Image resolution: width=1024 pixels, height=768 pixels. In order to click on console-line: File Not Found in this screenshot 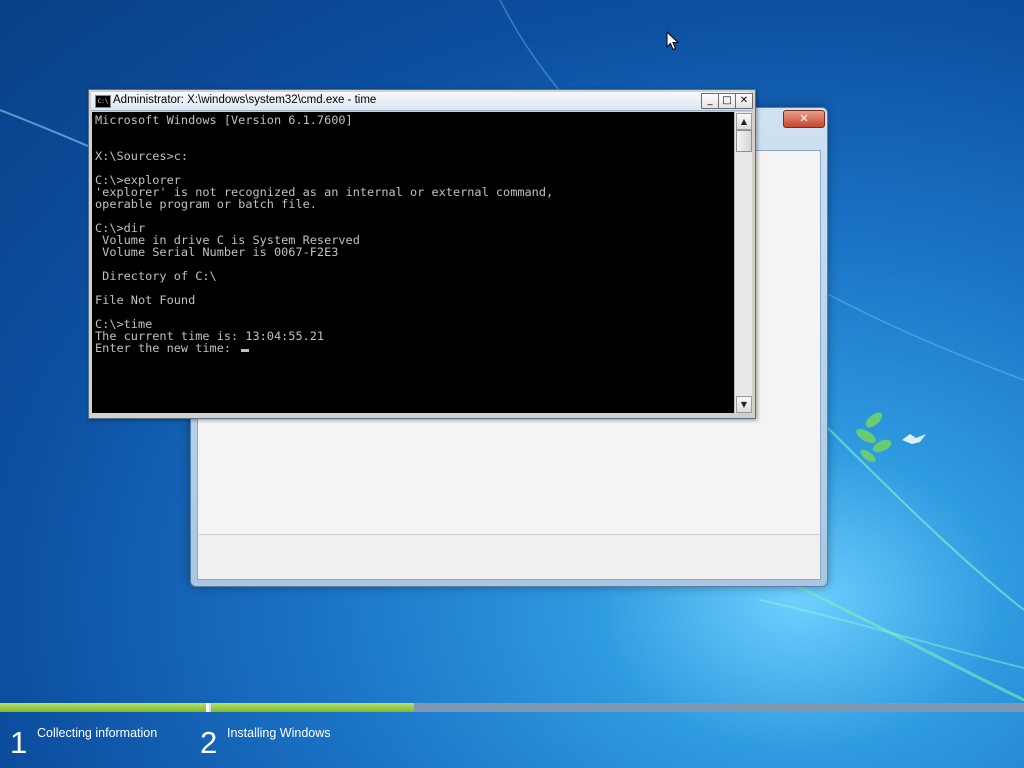, I will do `click(145, 300)`.